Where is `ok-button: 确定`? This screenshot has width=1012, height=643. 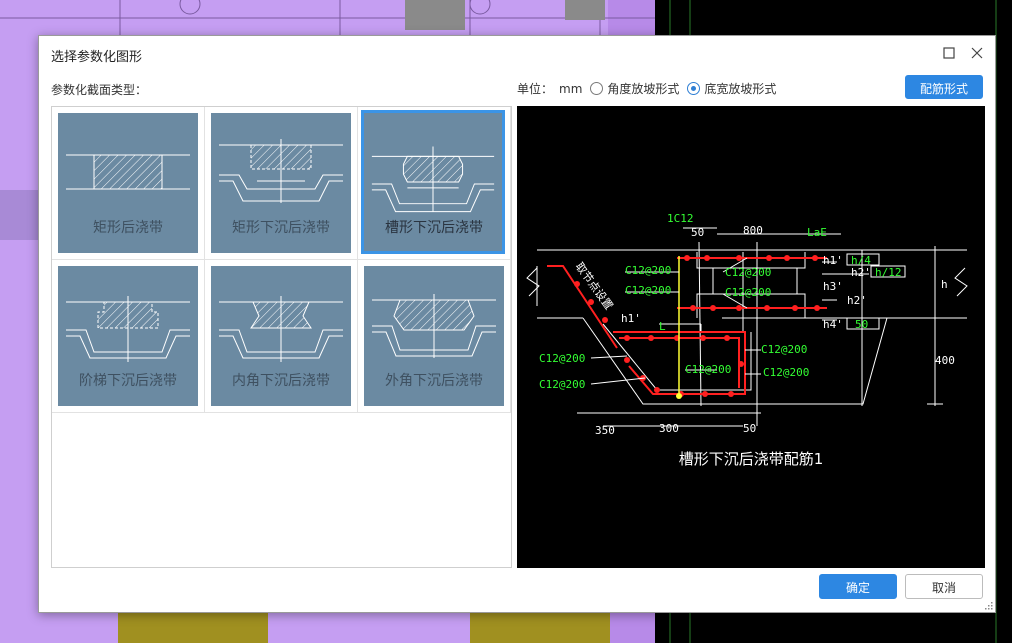
ok-button: 确定 is located at coordinates (858, 586).